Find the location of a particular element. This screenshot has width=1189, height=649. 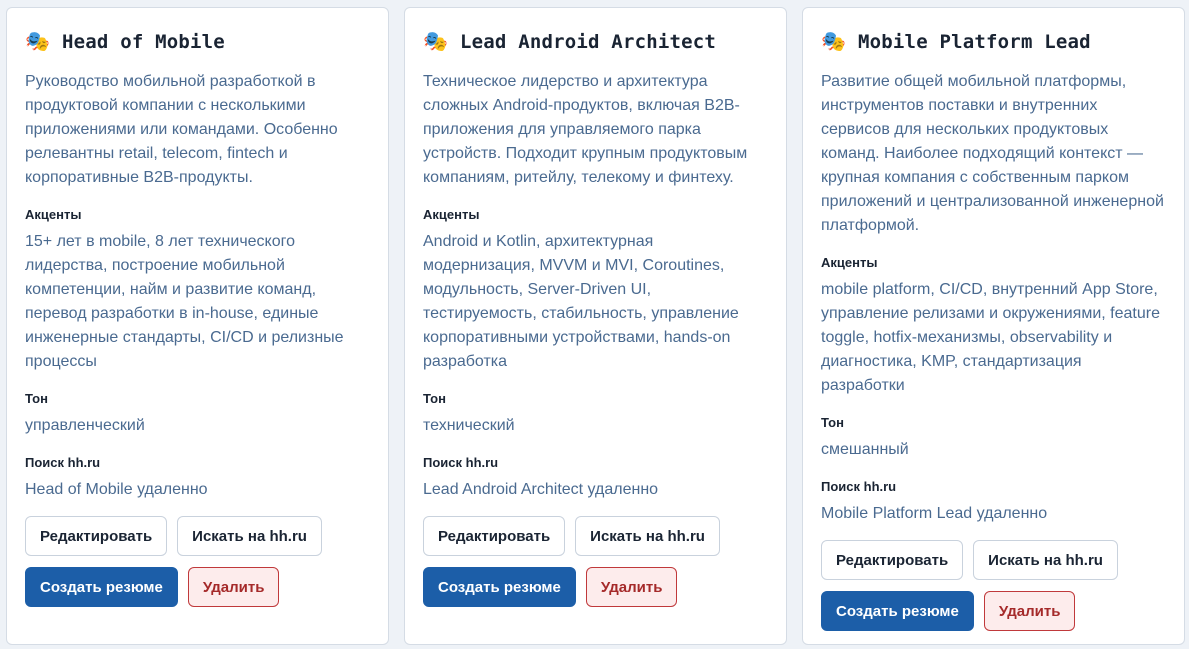

card-header: 🎭 Lead Android Architect is located at coordinates (595, 42).